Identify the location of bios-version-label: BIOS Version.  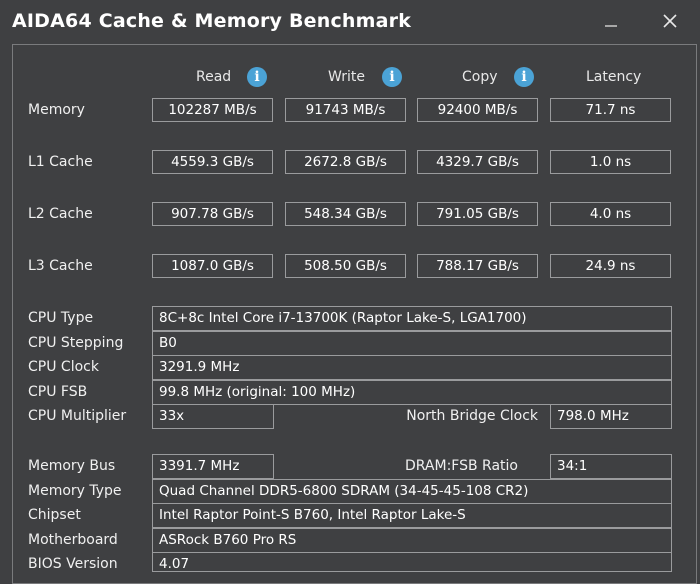
(73, 564).